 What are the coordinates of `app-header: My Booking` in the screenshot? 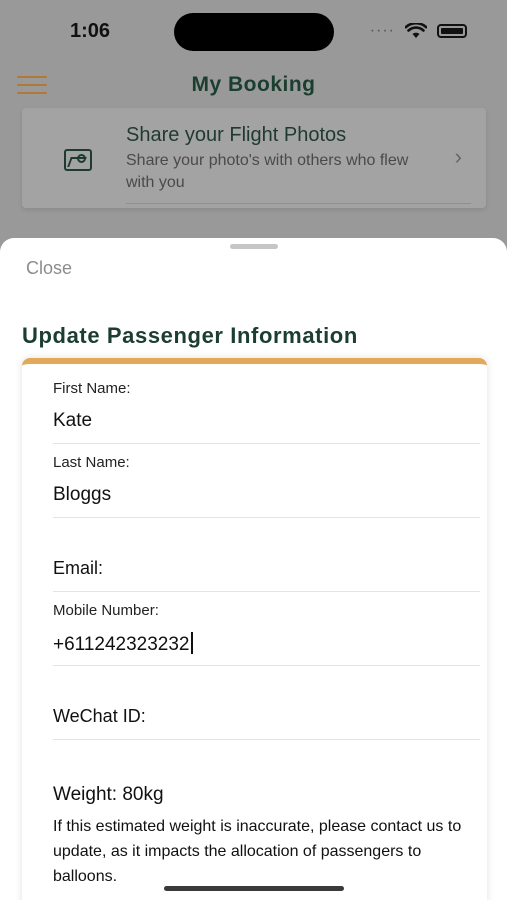 It's located at (253, 85).